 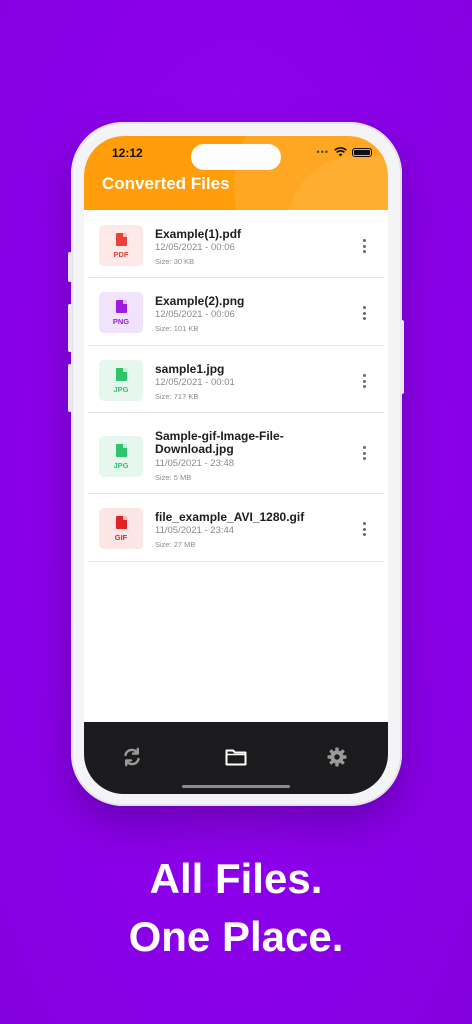 What do you see at coordinates (177, 396) in the screenshot?
I see `file-size: Size: 717 KB` at bounding box center [177, 396].